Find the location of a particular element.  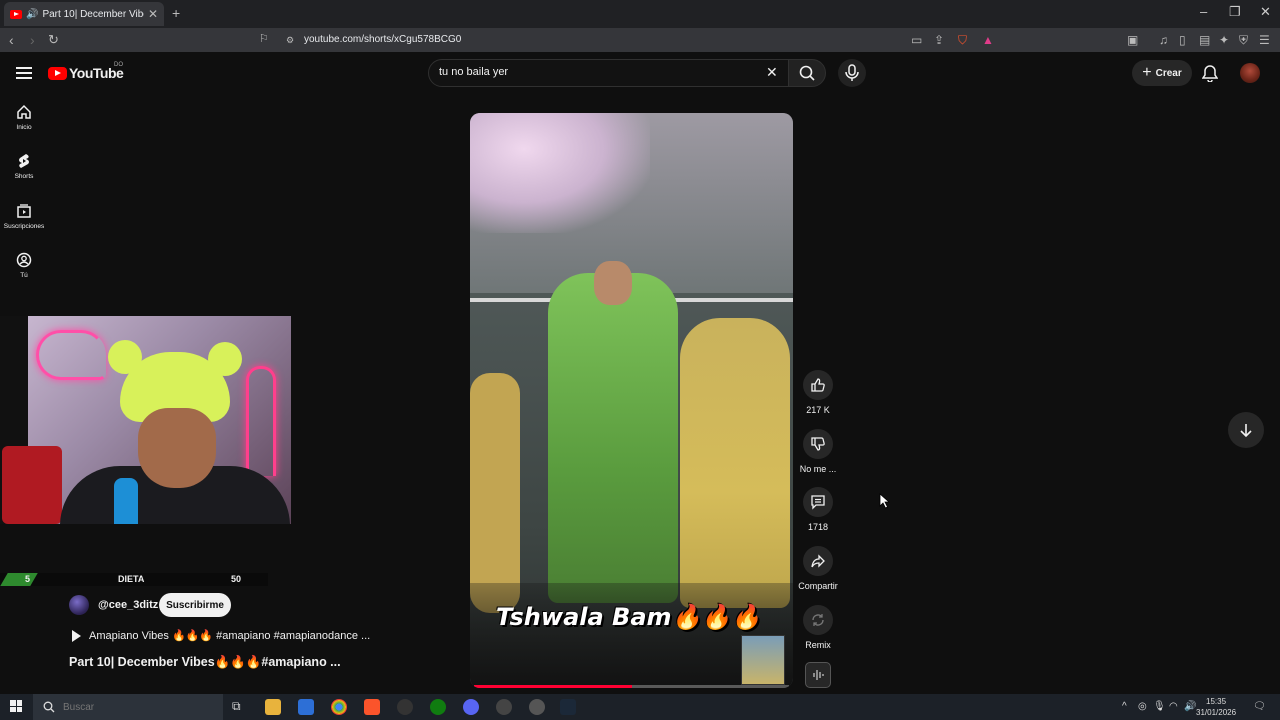

channel-avatar is located at coordinates (79, 605).